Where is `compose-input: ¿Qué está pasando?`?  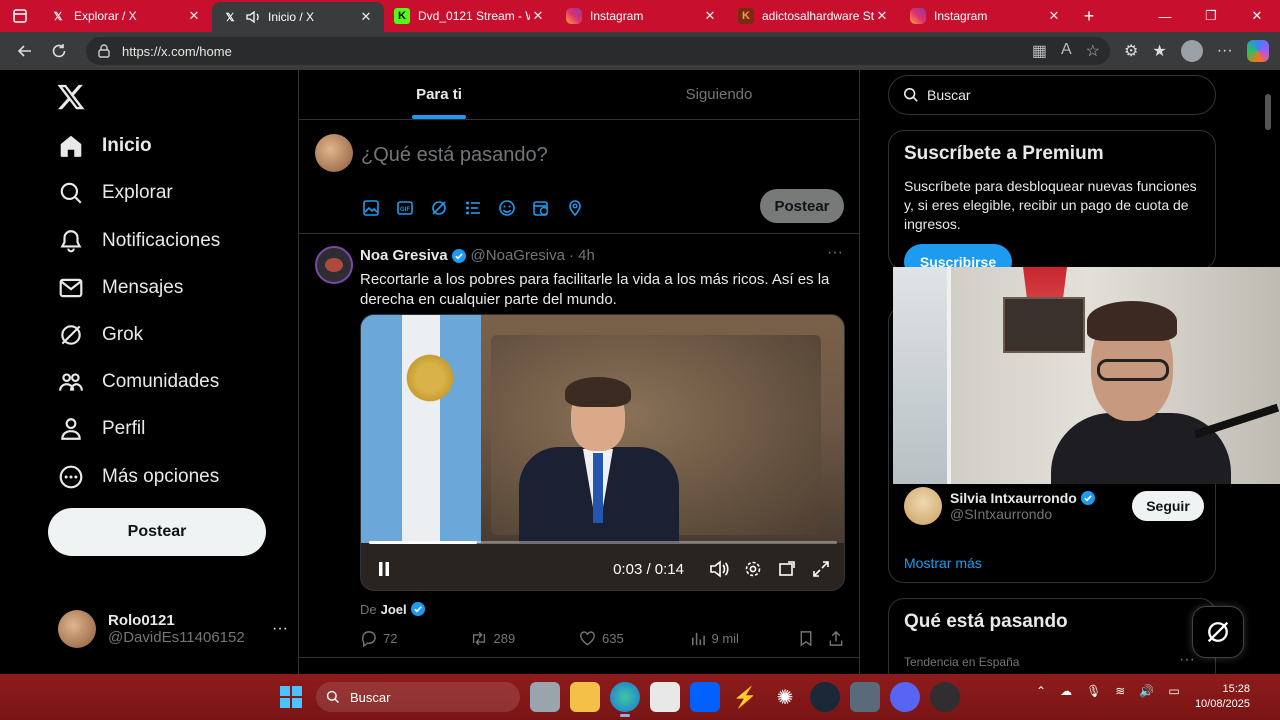
compose-input: ¿Qué está pasando? is located at coordinates (454, 155).